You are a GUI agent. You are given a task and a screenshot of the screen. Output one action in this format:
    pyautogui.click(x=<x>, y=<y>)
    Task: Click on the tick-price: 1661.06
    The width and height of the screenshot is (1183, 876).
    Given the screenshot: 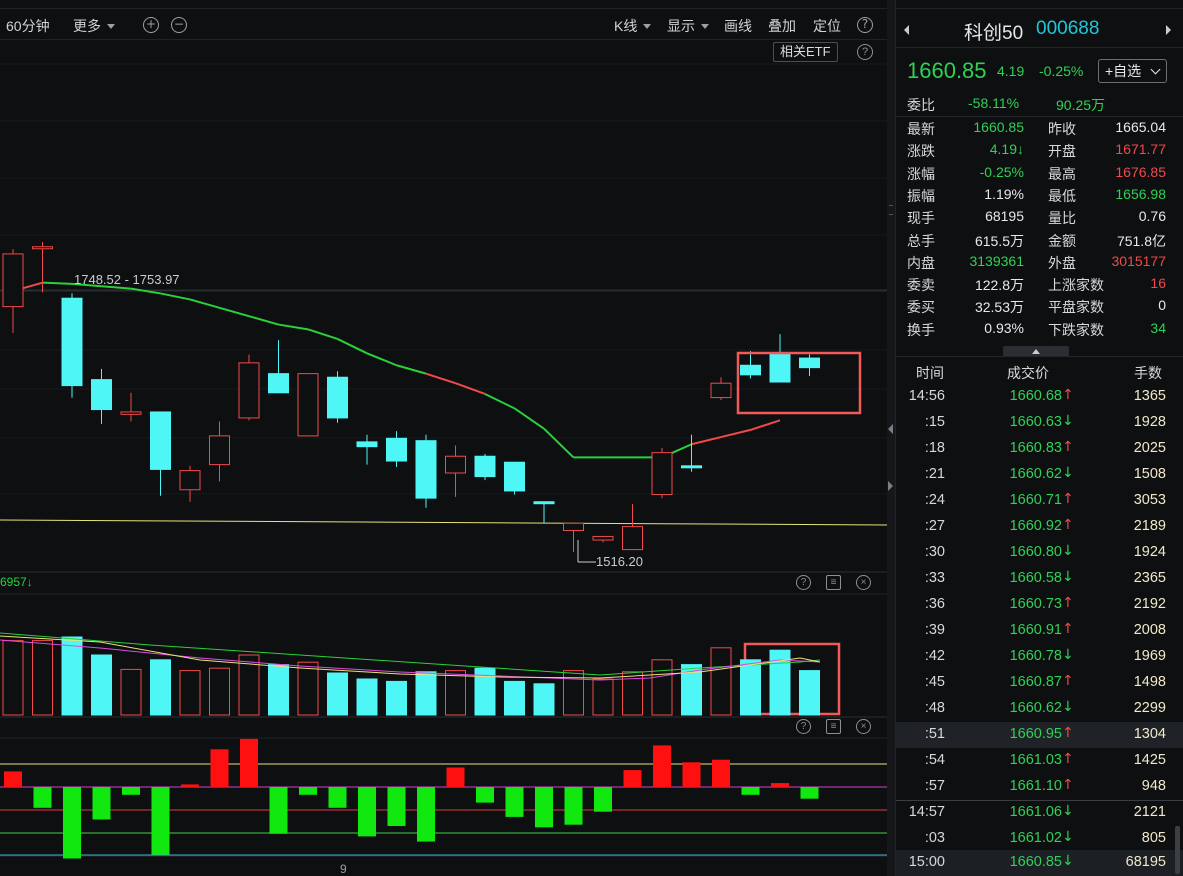 What is the action you would take?
    pyautogui.click(x=1035, y=812)
    